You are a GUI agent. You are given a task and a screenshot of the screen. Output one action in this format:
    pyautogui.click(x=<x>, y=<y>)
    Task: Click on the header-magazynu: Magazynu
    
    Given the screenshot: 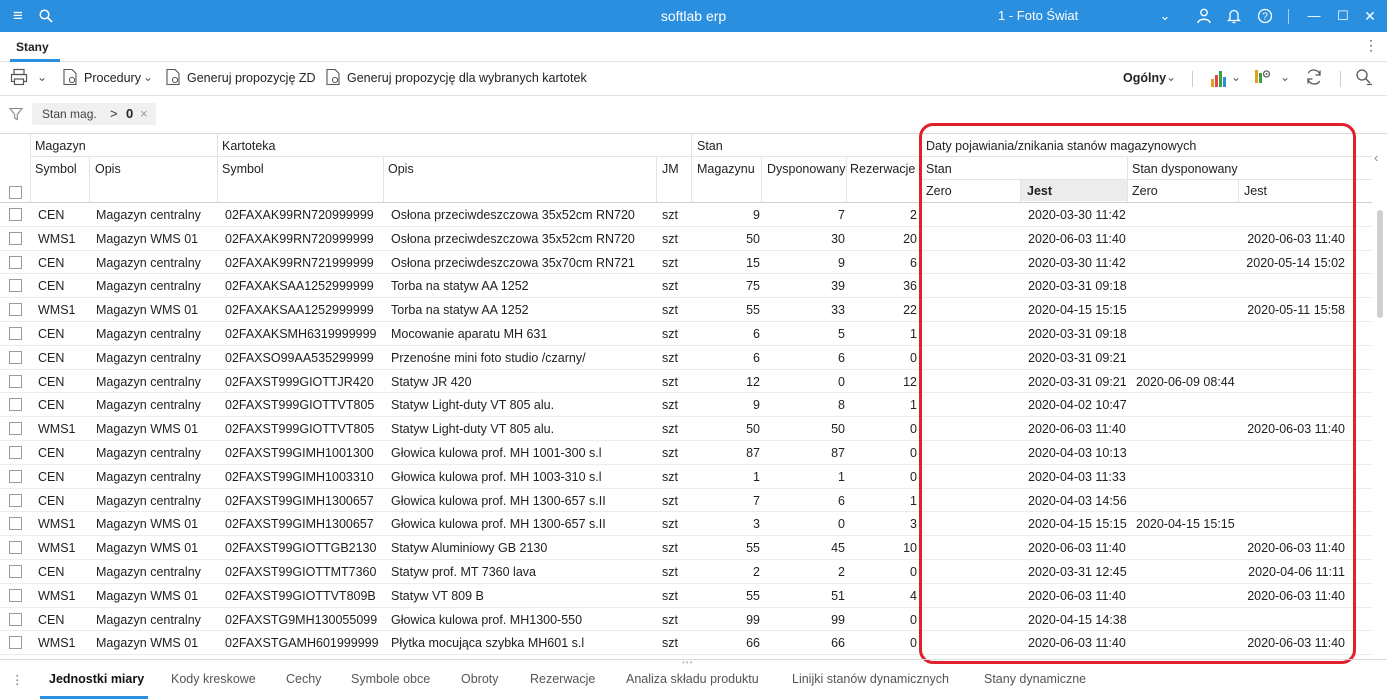 What is the action you would take?
    pyautogui.click(x=726, y=169)
    